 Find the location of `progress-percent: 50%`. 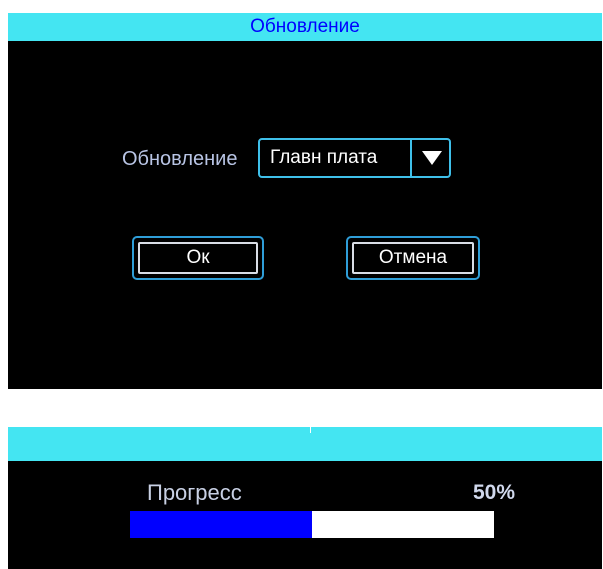

progress-percent: 50% is located at coordinates (494, 492).